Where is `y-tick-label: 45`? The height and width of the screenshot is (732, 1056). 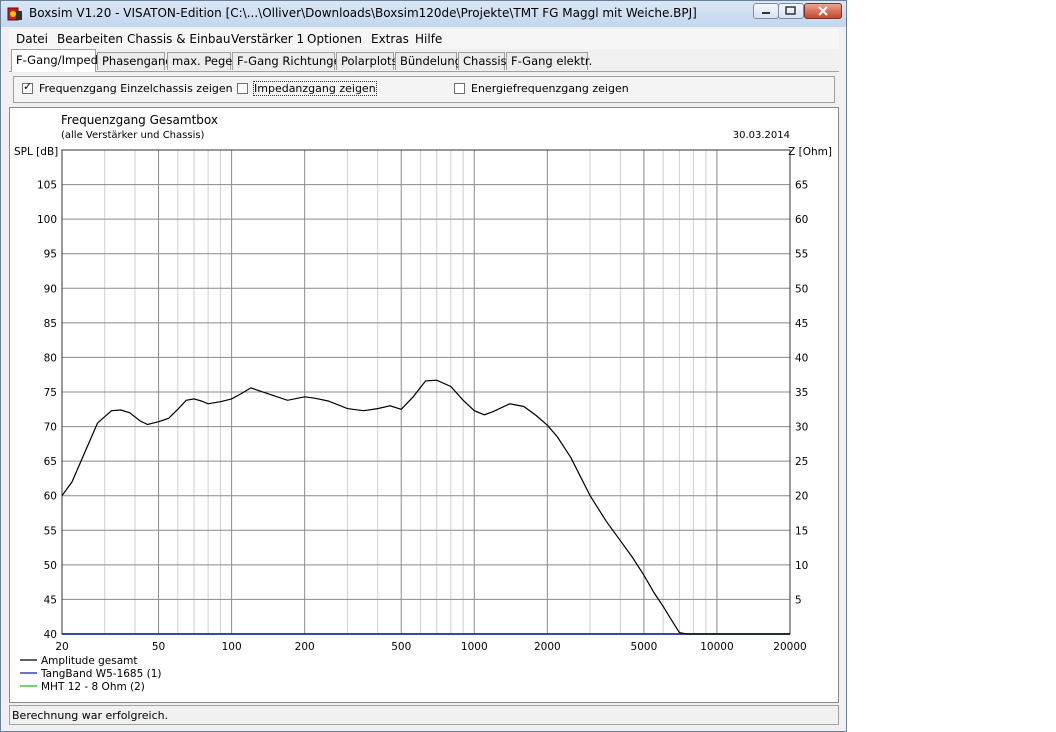 y-tick-label: 45 is located at coordinates (50, 600).